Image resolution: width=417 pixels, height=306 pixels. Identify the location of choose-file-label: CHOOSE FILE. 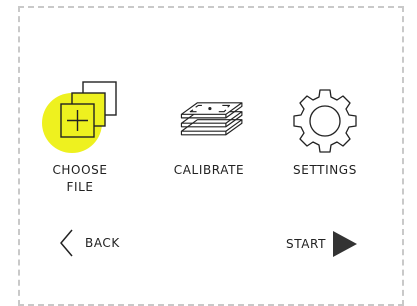
(80, 178).